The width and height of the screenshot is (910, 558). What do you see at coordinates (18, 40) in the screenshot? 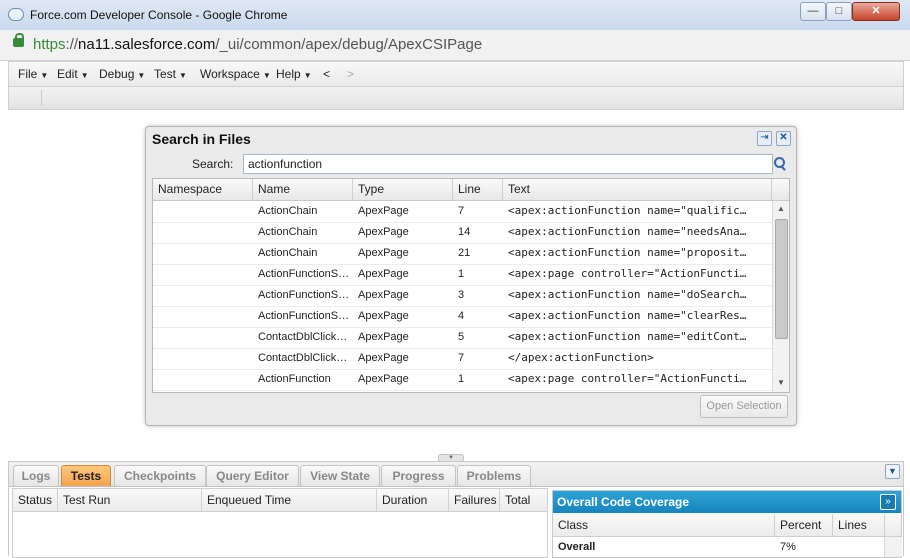
I see `lock-icon` at bounding box center [18, 40].